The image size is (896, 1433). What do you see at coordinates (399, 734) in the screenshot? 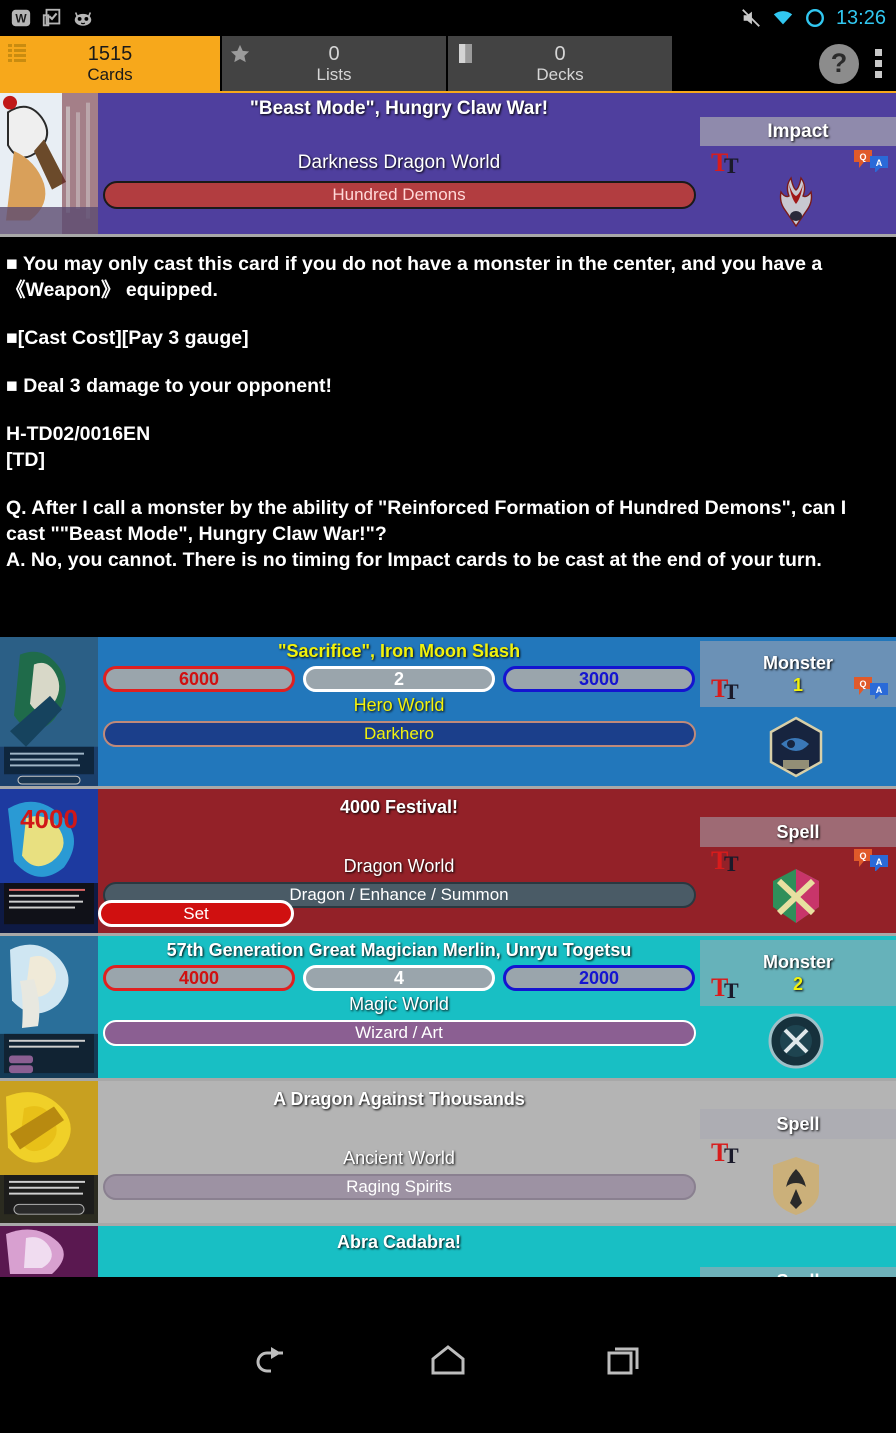
I see `row-card-attribute: Darkhero` at bounding box center [399, 734].